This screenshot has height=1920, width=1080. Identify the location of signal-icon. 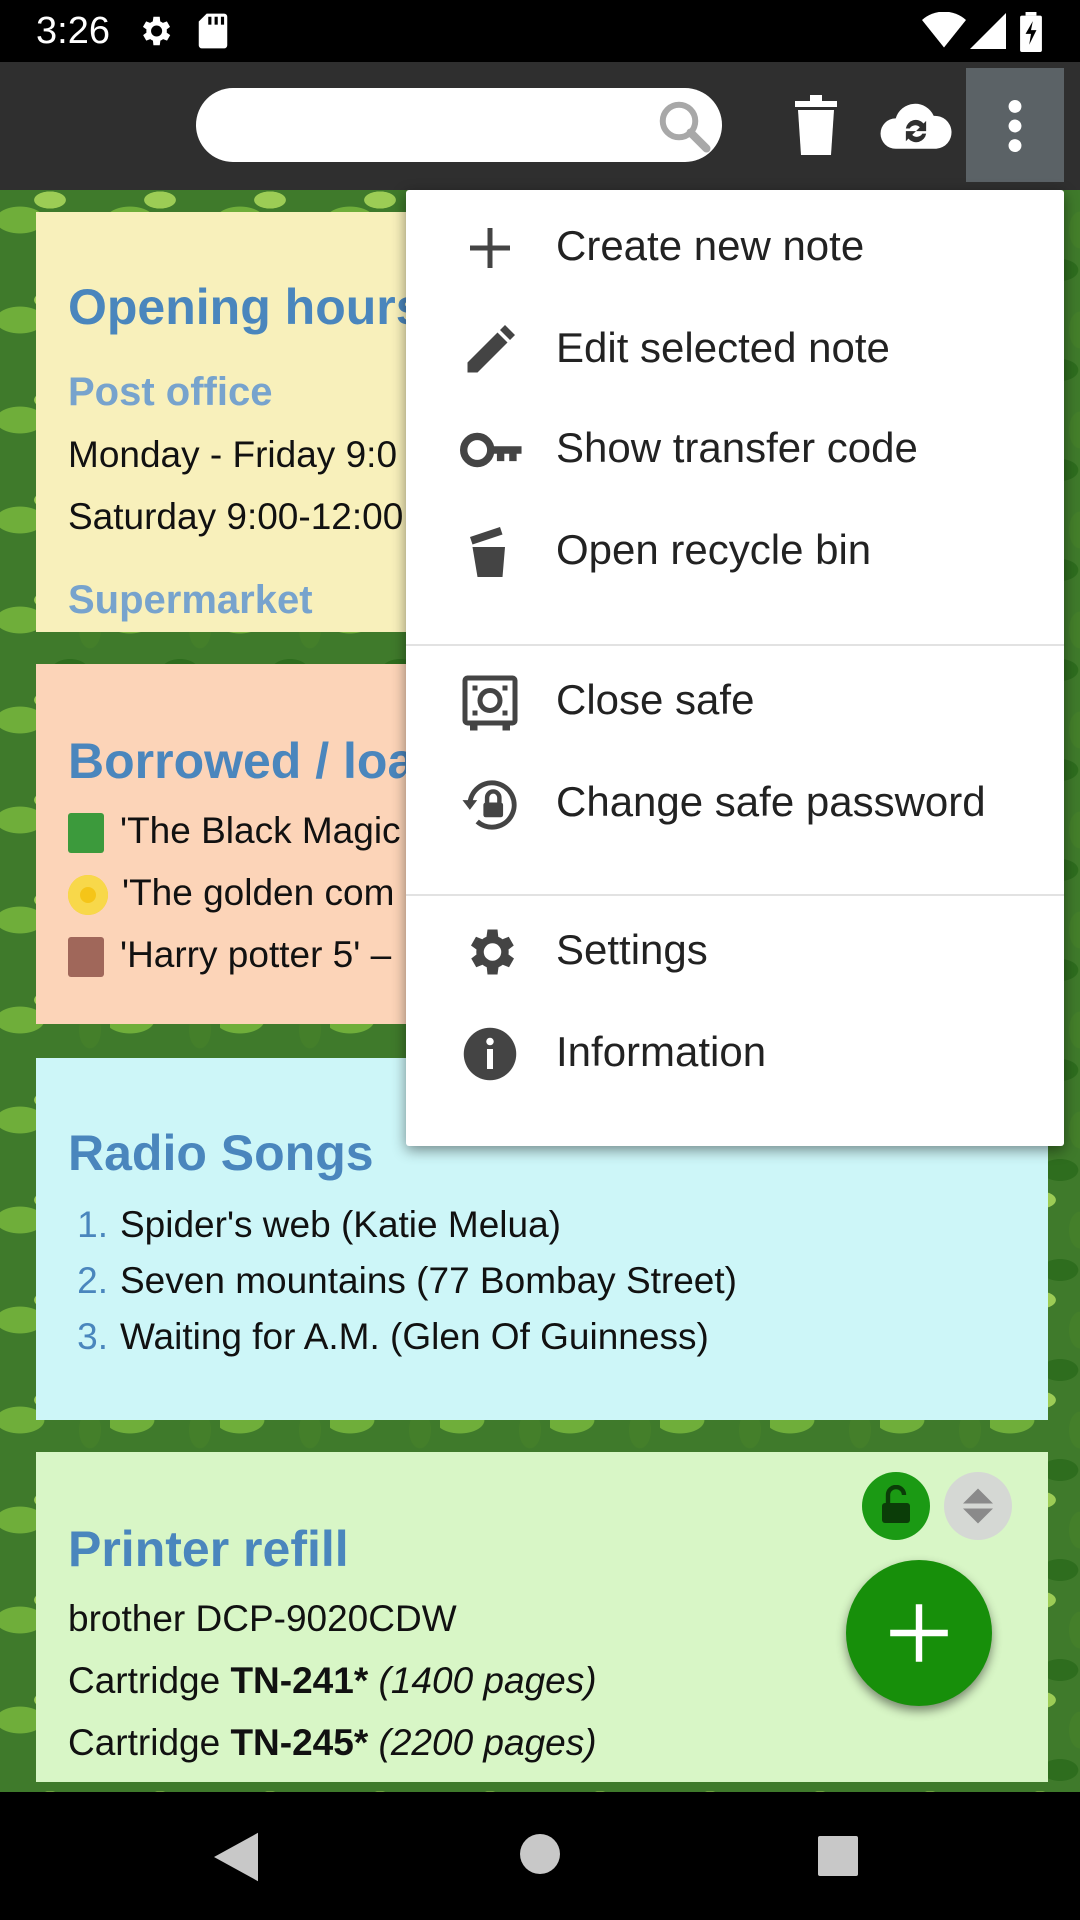
(988, 33).